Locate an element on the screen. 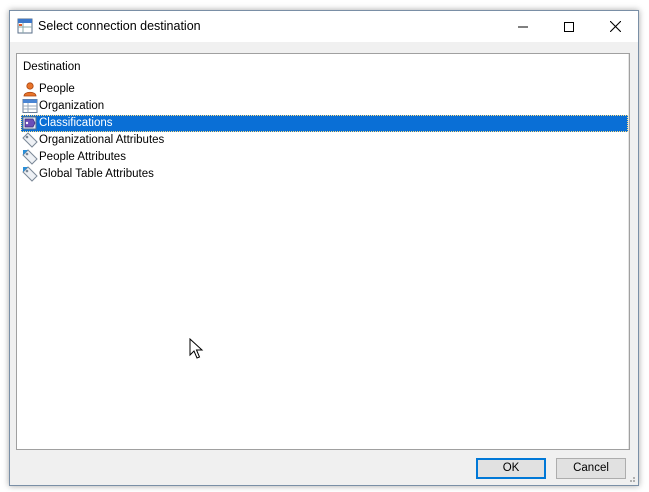 The width and height of the screenshot is (649, 492). ok-button: OK is located at coordinates (511, 468).